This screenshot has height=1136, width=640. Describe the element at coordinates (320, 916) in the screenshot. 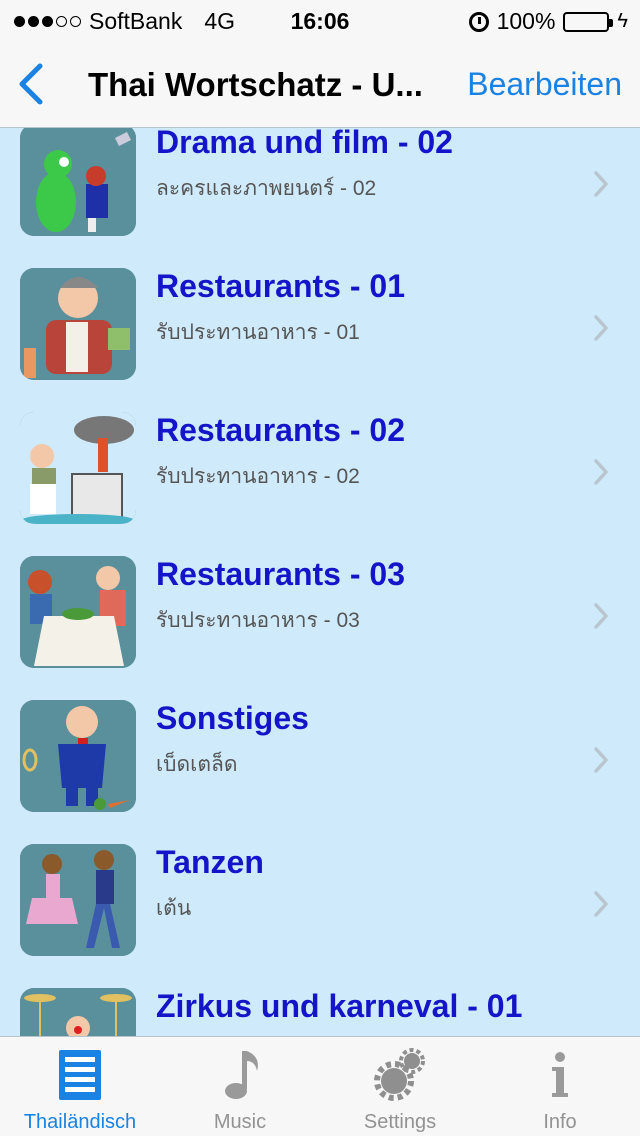

I see `list-item: Tanzen เต้น` at that location.